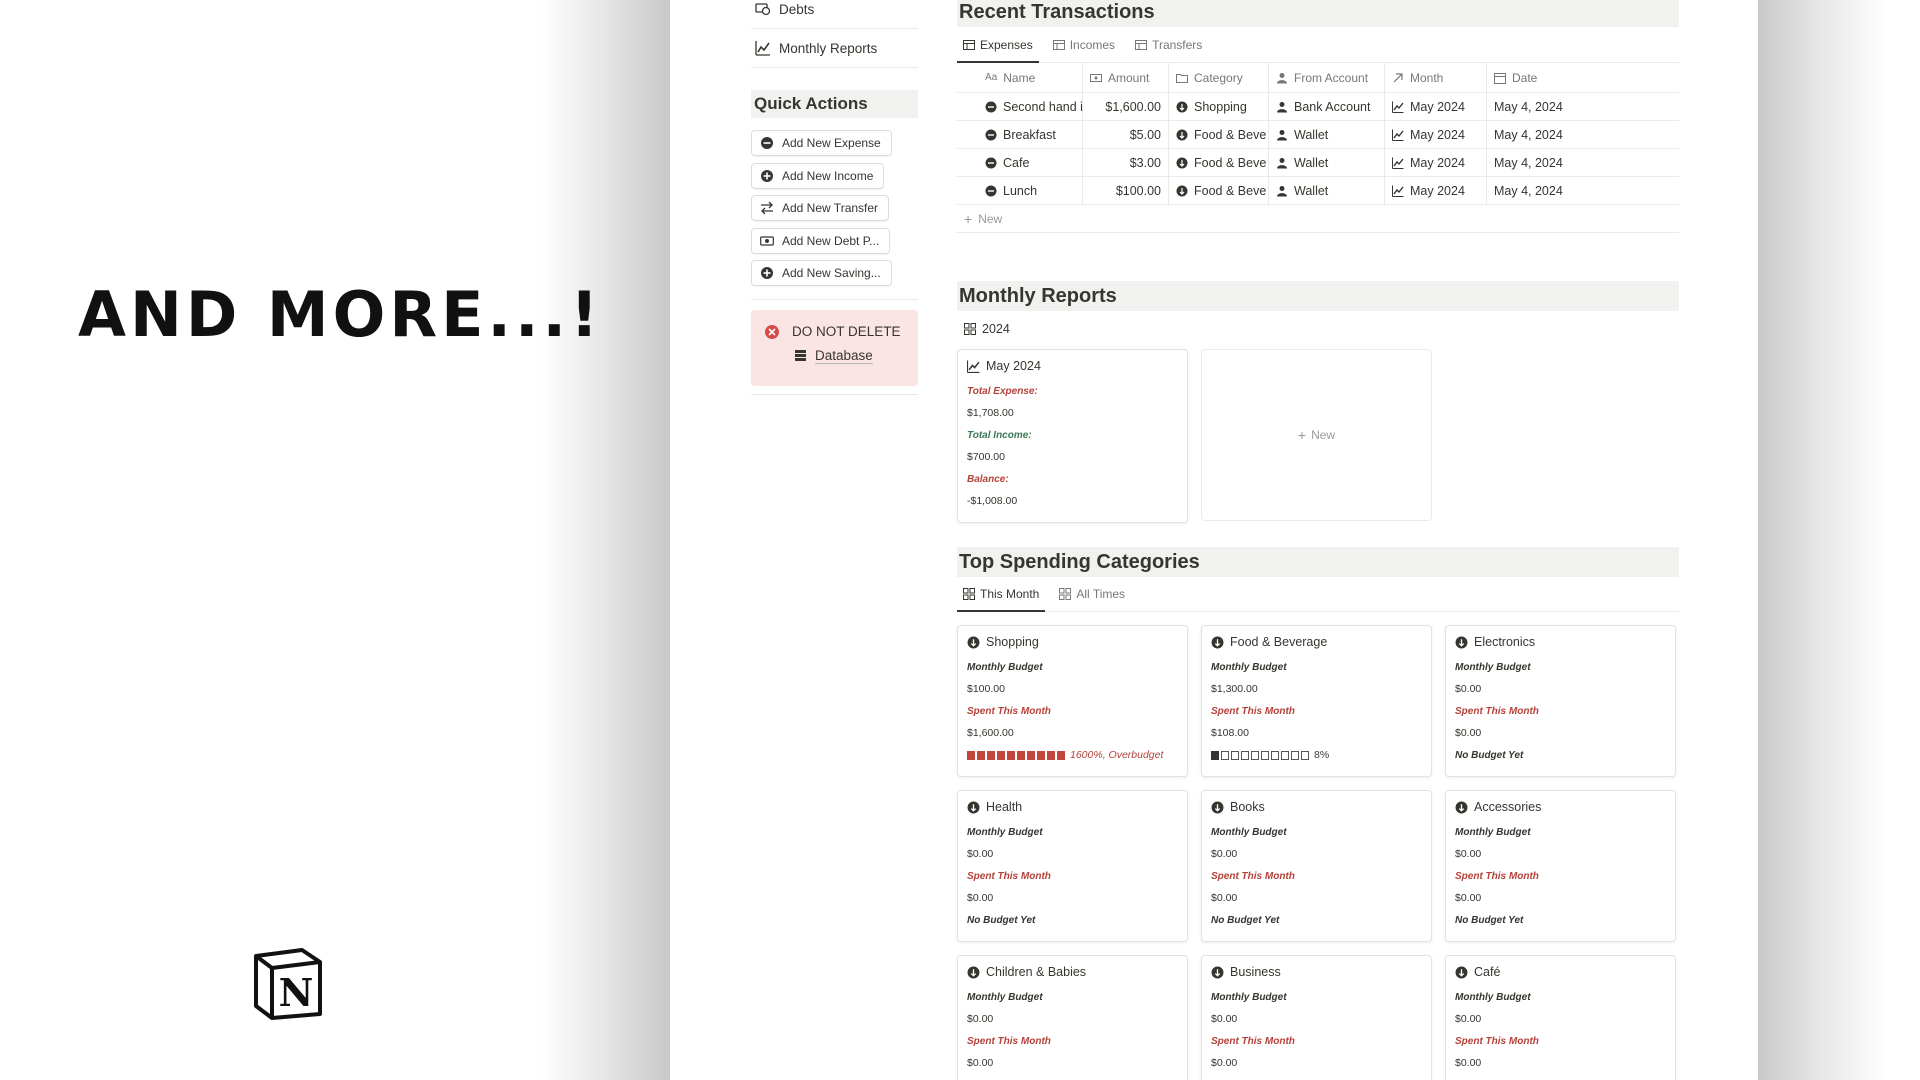 This screenshot has width=1920, height=1080. I want to click on tab-all-times: All Times, so click(1092, 593).